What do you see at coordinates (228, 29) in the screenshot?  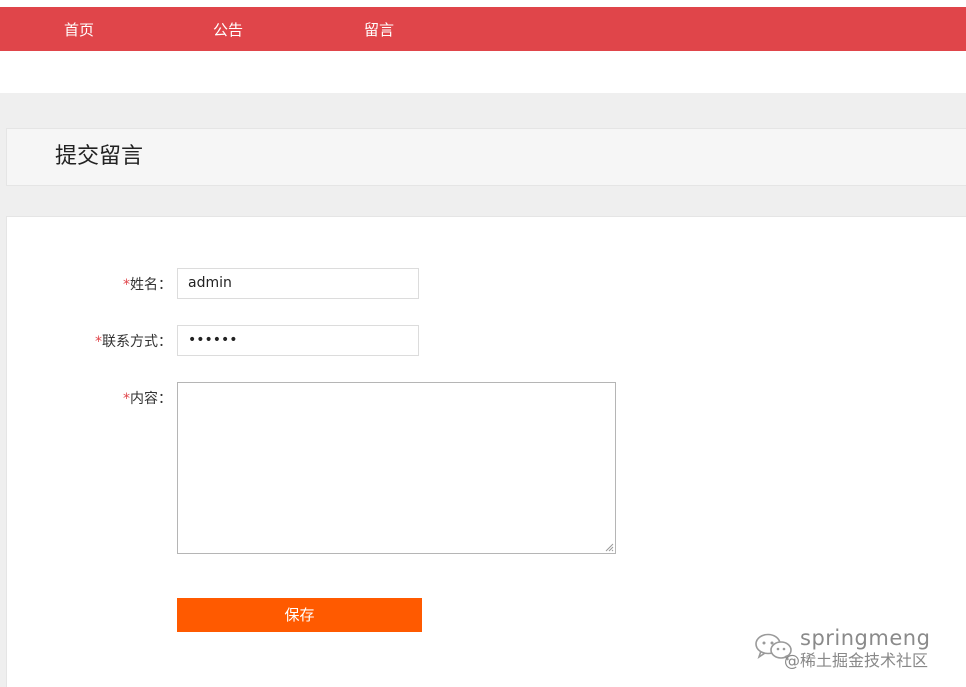 I see `nav-item-announcements: 公告` at bounding box center [228, 29].